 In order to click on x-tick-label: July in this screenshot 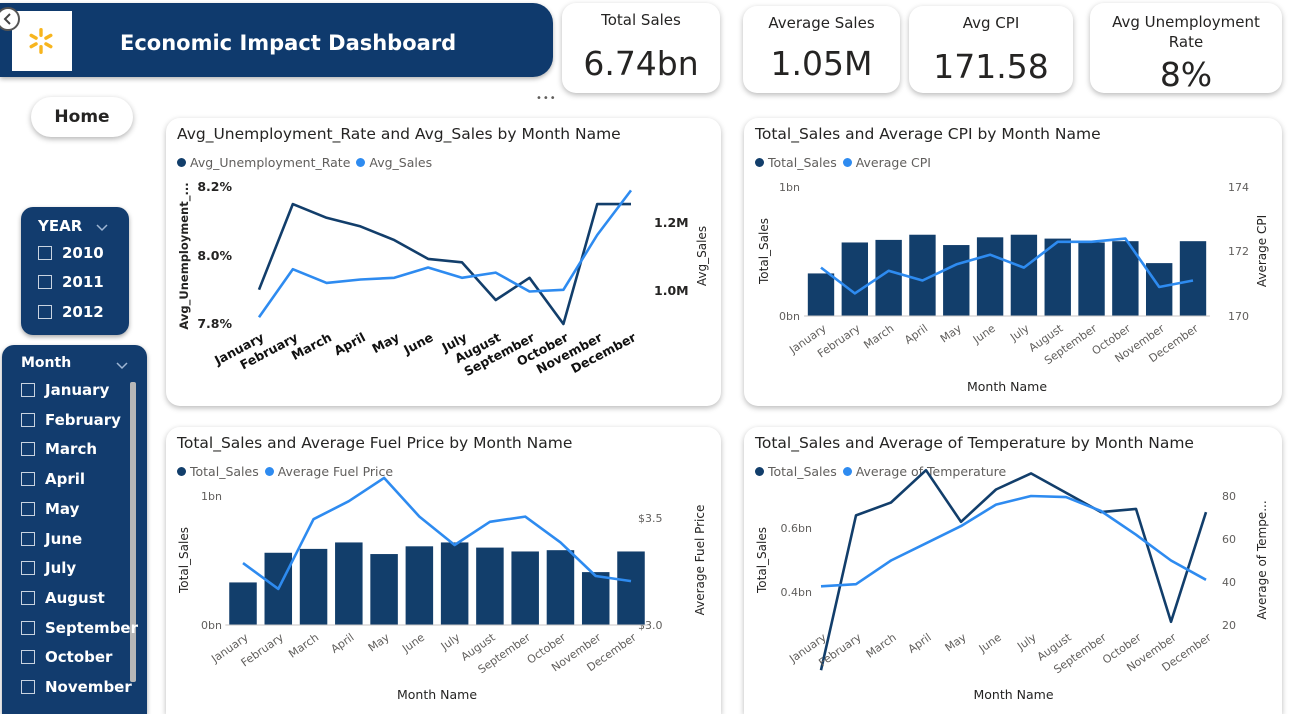, I will do `click(1019, 333)`.